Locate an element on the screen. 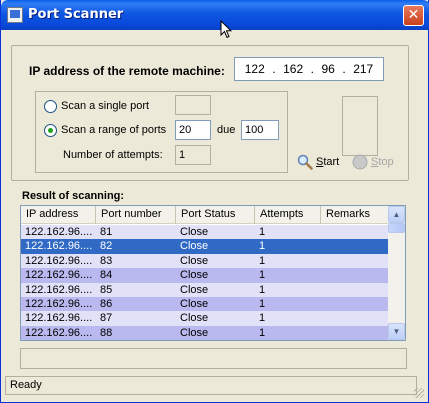 The image size is (429, 403). column-header-attempts: Attempts is located at coordinates (288, 215).